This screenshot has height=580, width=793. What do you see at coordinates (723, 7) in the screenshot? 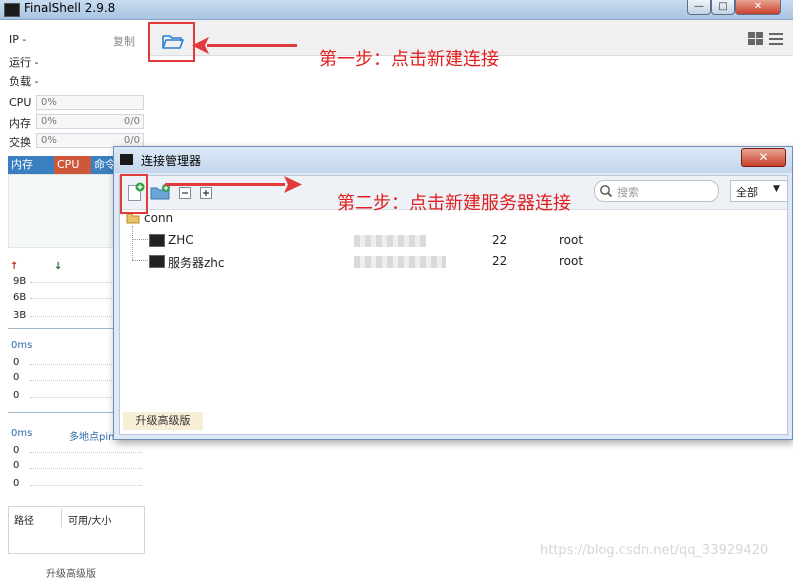
I see `maximize-button: □` at bounding box center [723, 7].